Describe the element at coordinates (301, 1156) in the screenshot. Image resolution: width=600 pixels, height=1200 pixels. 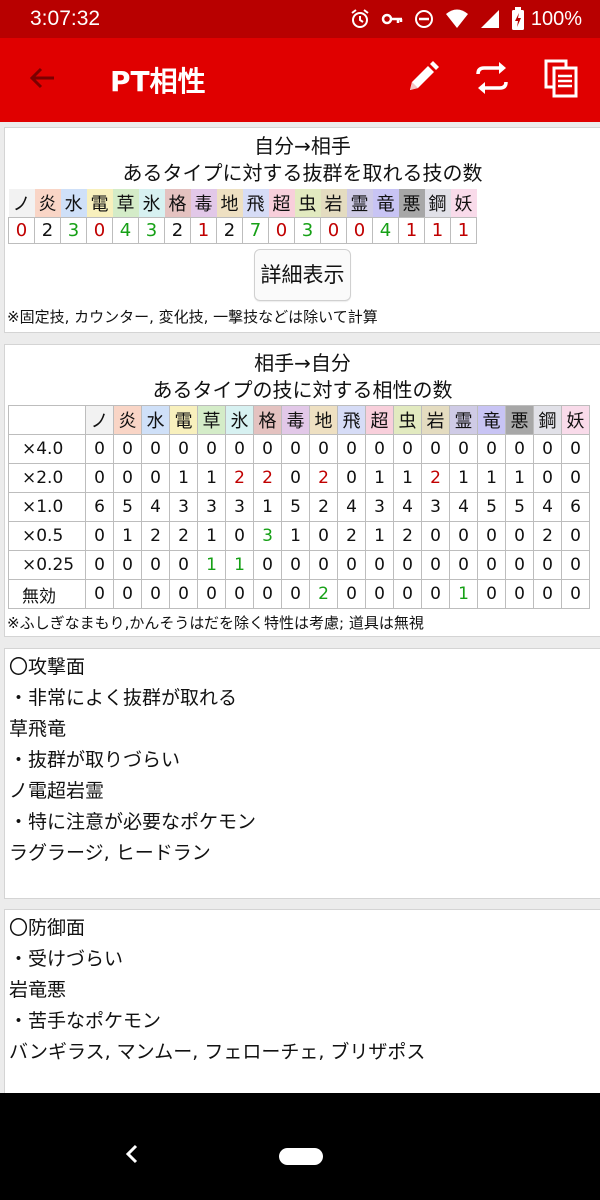
I see `nav-home-pill` at that location.